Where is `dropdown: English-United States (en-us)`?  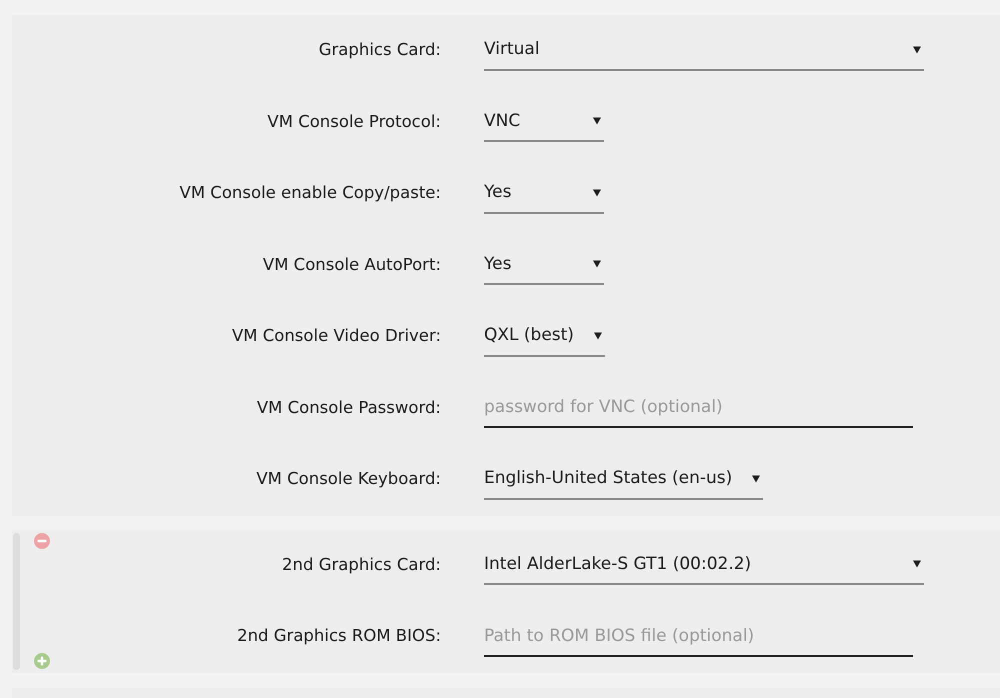
dropdown: English-United States (en-us) is located at coordinates (624, 480).